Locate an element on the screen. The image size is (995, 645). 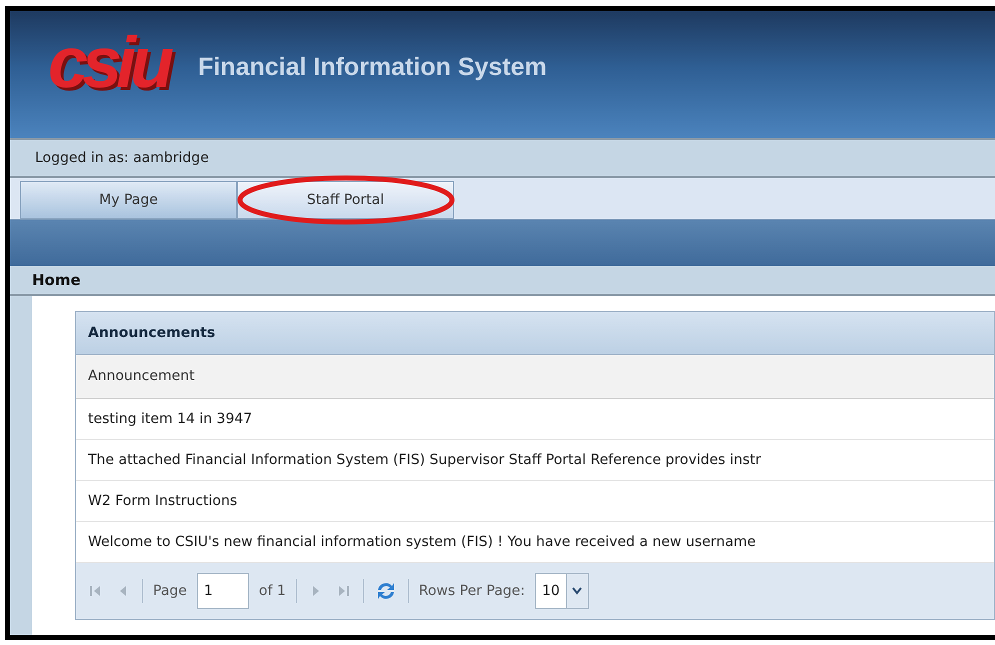
tab: My Page is located at coordinates (128, 200).